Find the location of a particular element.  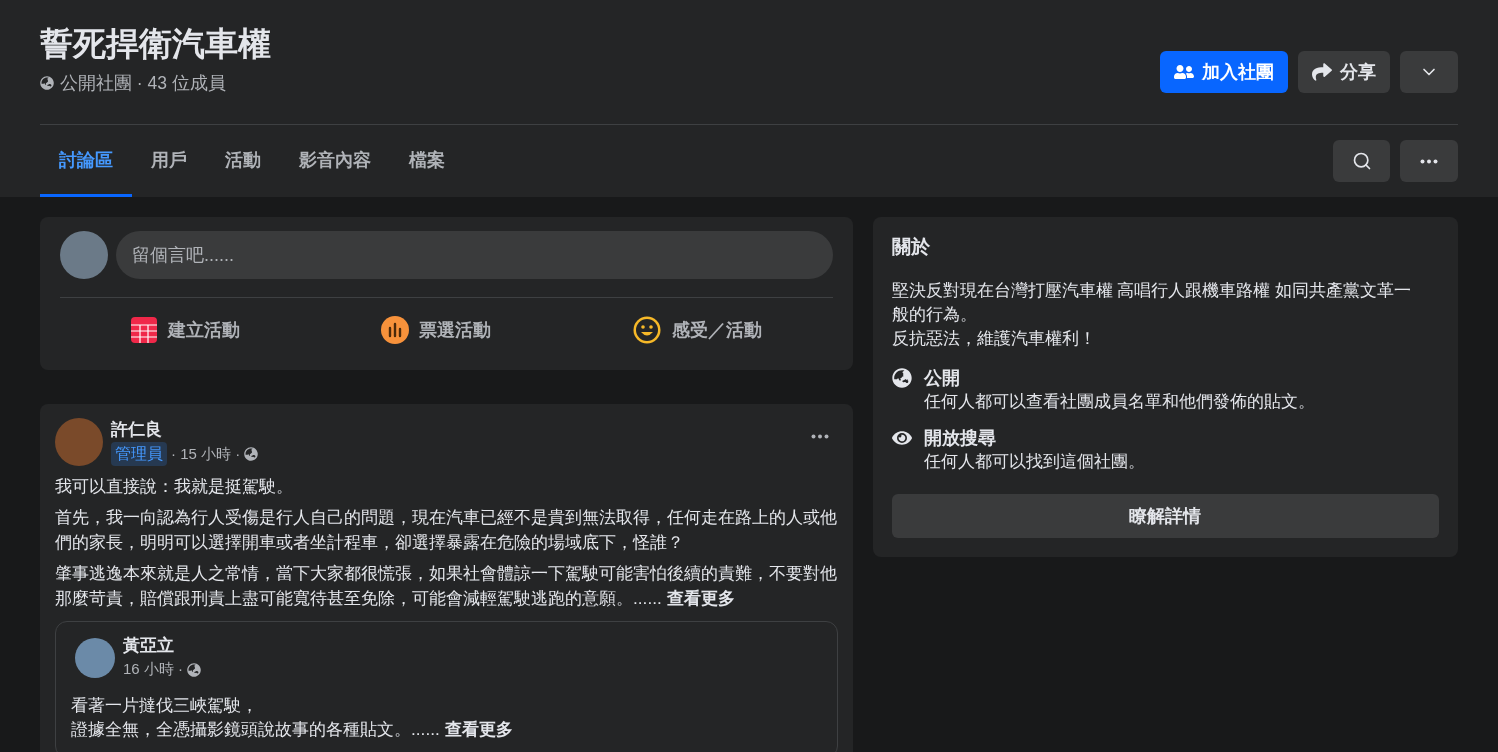

post-text: 證據全無，全憑攝影鏡頭說故事的各種貼文。...... 查看更多 is located at coordinates (292, 729).